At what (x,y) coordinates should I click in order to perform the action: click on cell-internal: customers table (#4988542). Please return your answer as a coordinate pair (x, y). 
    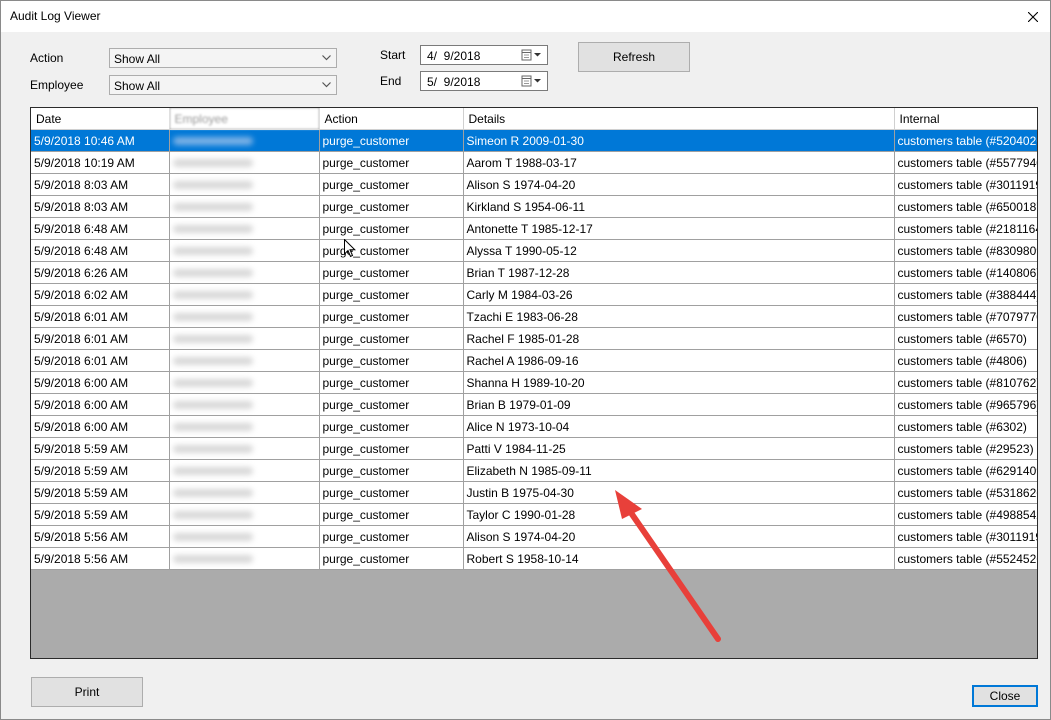
    Looking at the image, I should click on (965, 514).